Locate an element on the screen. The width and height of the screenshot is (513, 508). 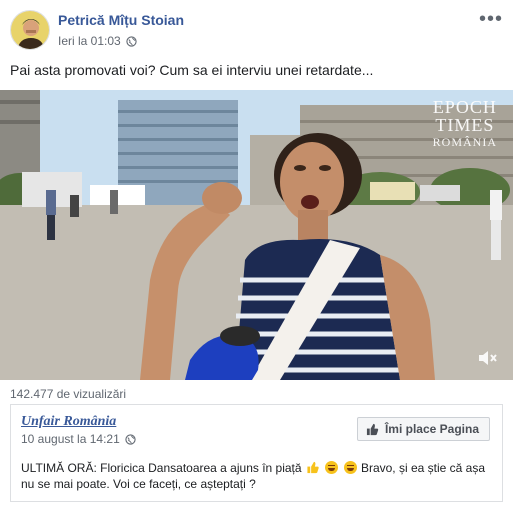
shared-post-timestamp: 10 august la 14:21 is located at coordinates (70, 439).